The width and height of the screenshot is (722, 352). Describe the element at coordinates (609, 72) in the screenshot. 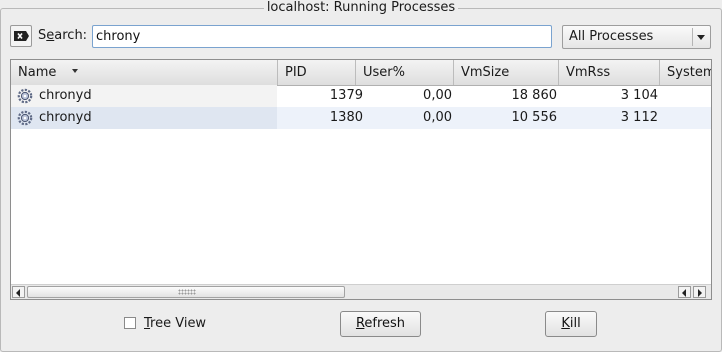

I see `column-header-vmrss: VmRss` at that location.